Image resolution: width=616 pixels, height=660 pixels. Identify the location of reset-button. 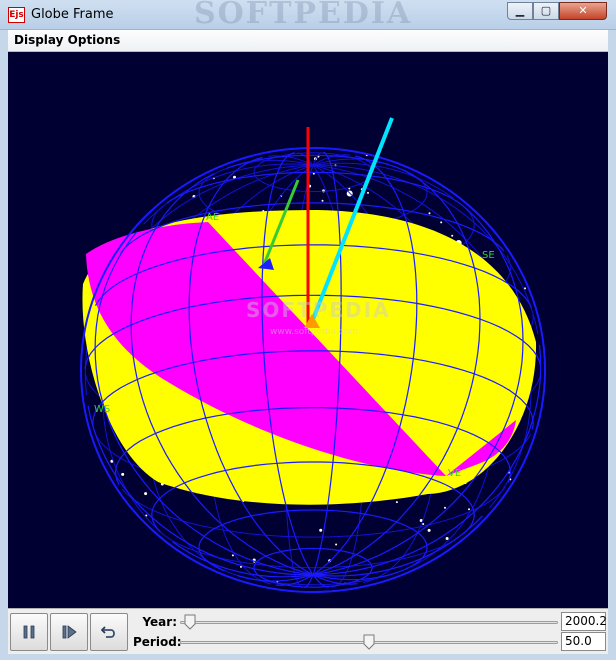
(109, 632).